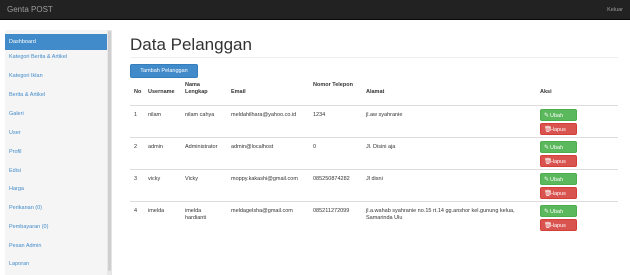  I want to click on column-header-full-name: Nama Lengkap, so click(196, 88).